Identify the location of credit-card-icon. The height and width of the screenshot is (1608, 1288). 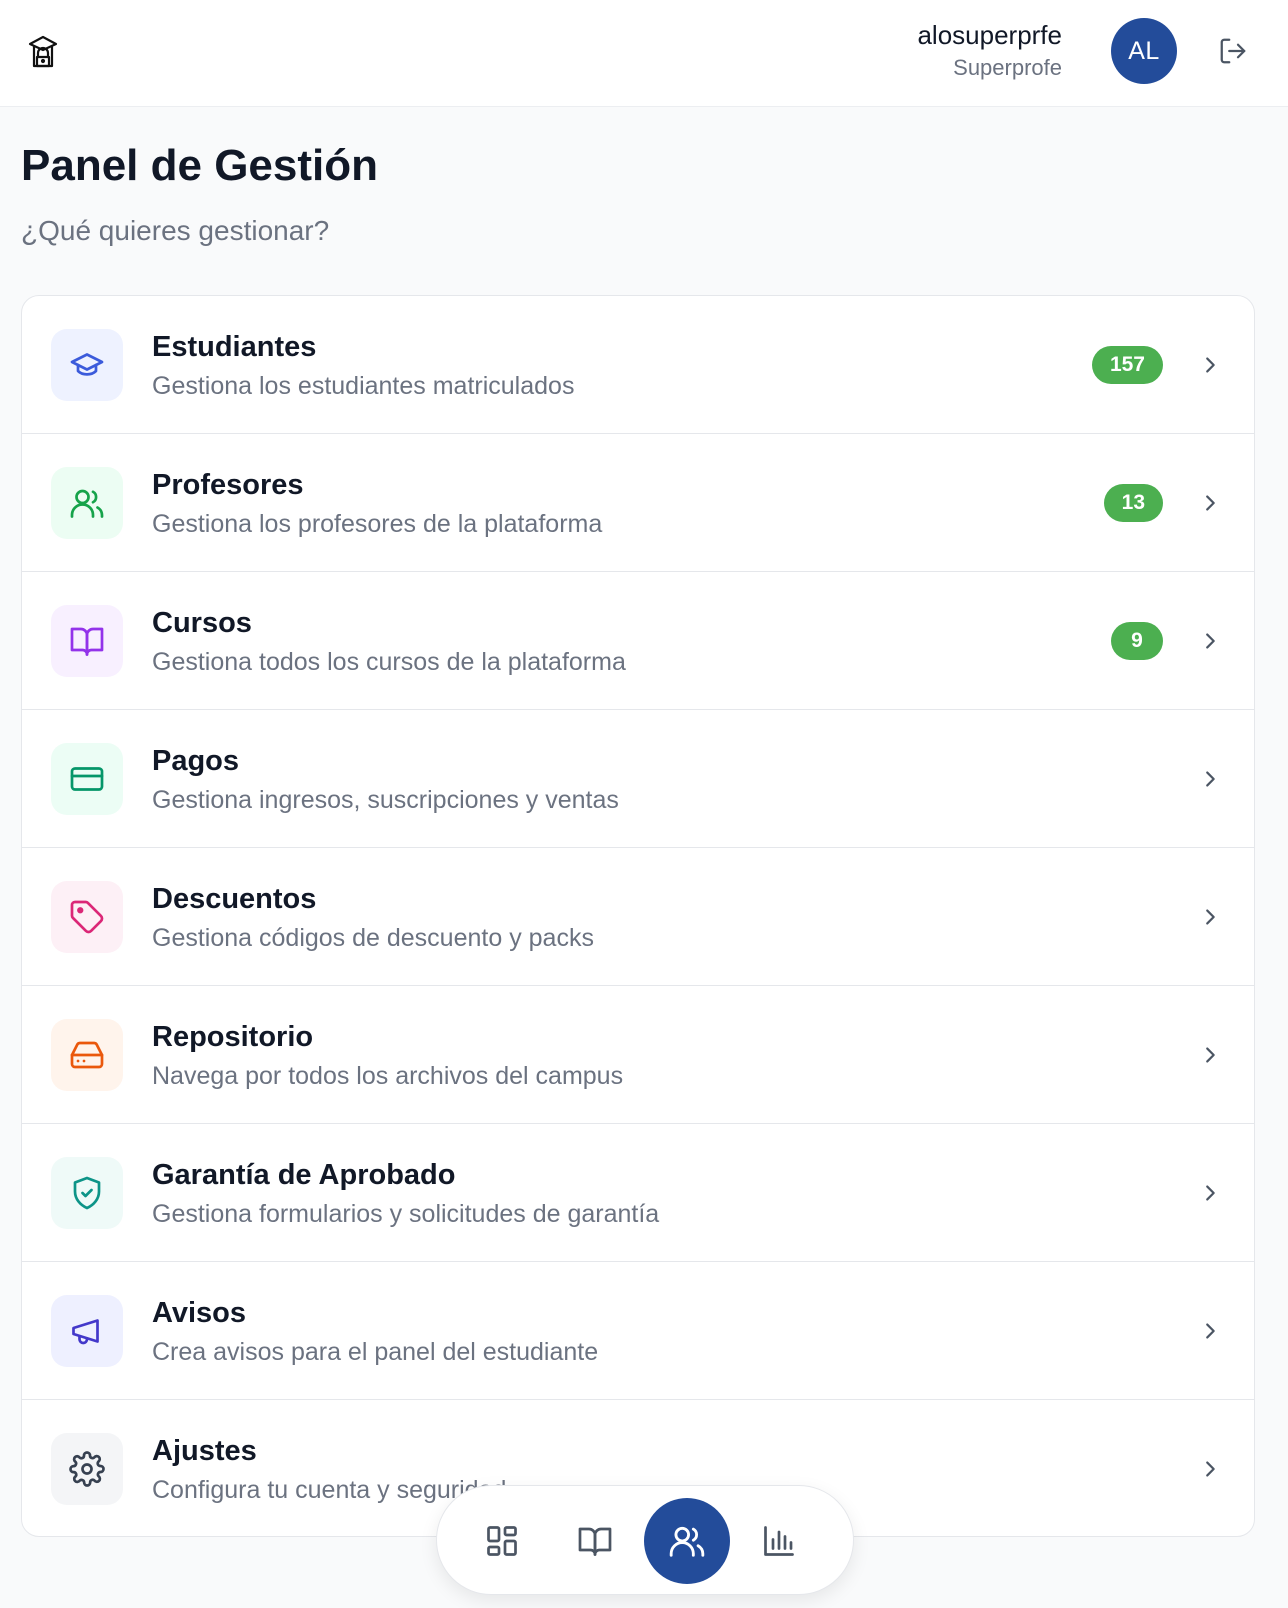
(87, 779).